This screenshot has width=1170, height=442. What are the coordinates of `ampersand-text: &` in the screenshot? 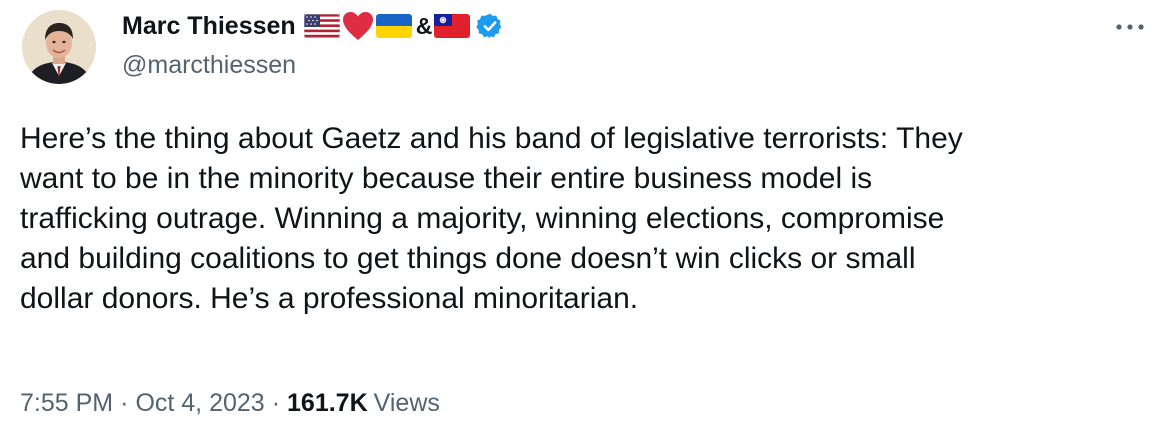 It's located at (424, 25).